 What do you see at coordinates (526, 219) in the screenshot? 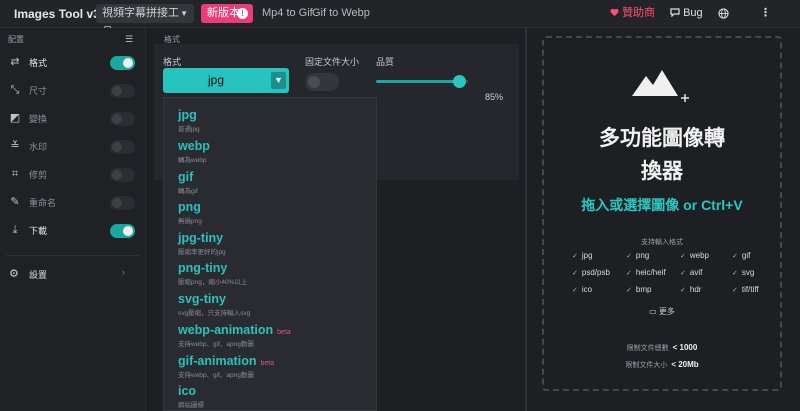
I see `panel-divider` at bounding box center [526, 219].